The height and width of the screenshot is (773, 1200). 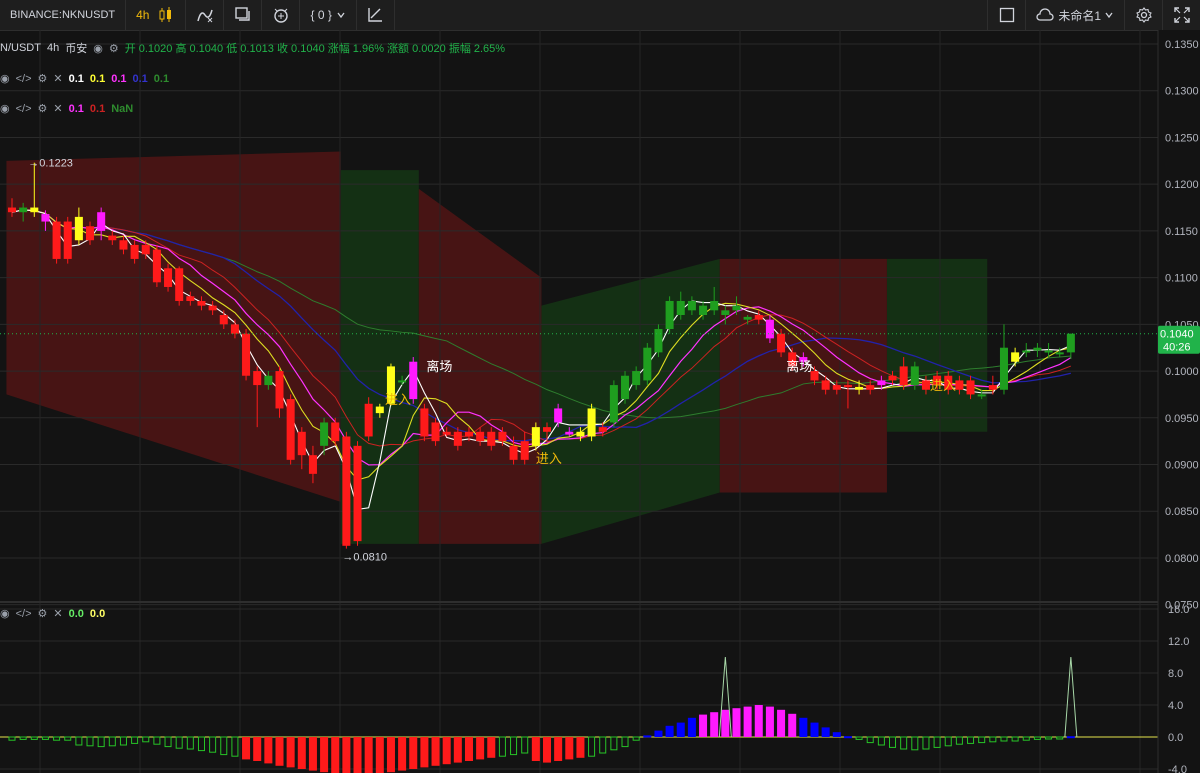 What do you see at coordinates (1079, 15) in the screenshot?
I see `layout-name: 未命名1` at bounding box center [1079, 15].